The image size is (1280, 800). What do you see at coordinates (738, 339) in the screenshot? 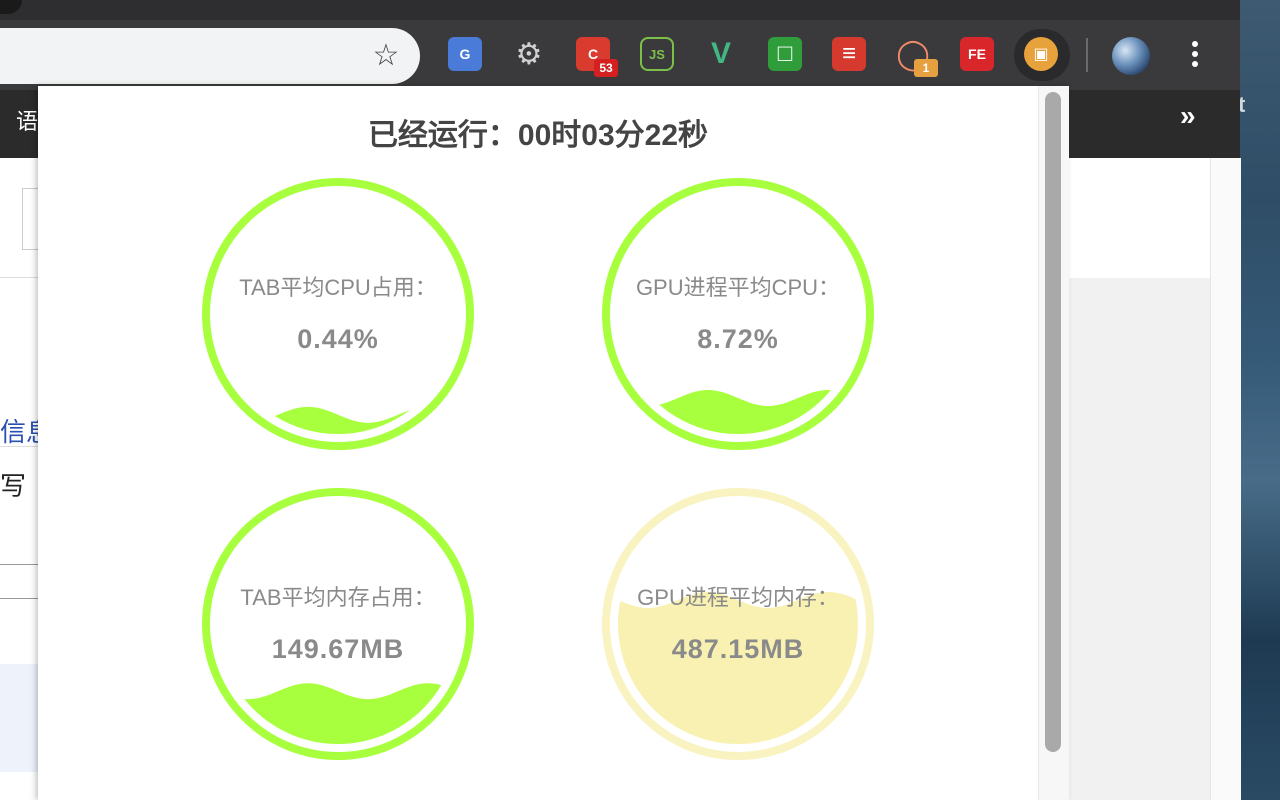
I see `gauge-value: 8.72%` at bounding box center [738, 339].